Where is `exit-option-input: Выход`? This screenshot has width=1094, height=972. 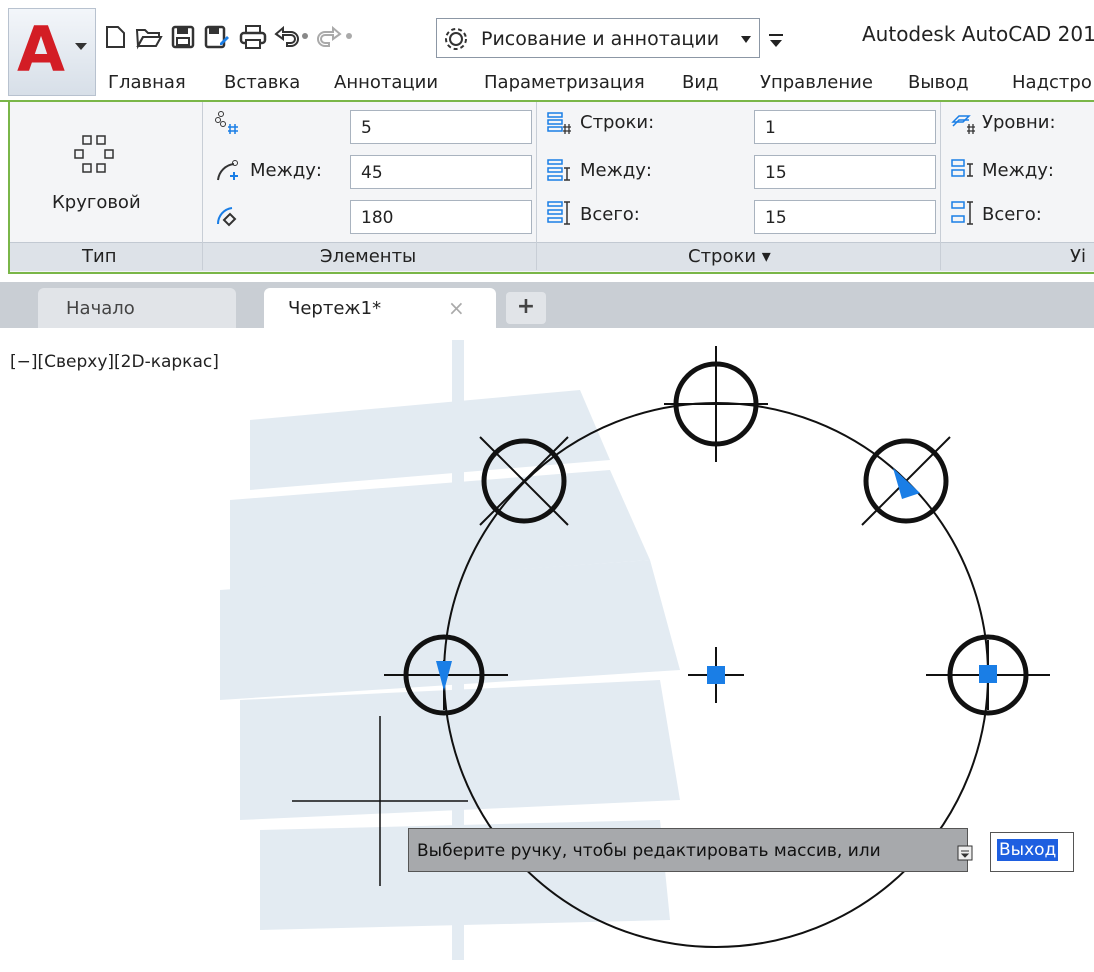
exit-option-input: Выход is located at coordinates (1032, 852).